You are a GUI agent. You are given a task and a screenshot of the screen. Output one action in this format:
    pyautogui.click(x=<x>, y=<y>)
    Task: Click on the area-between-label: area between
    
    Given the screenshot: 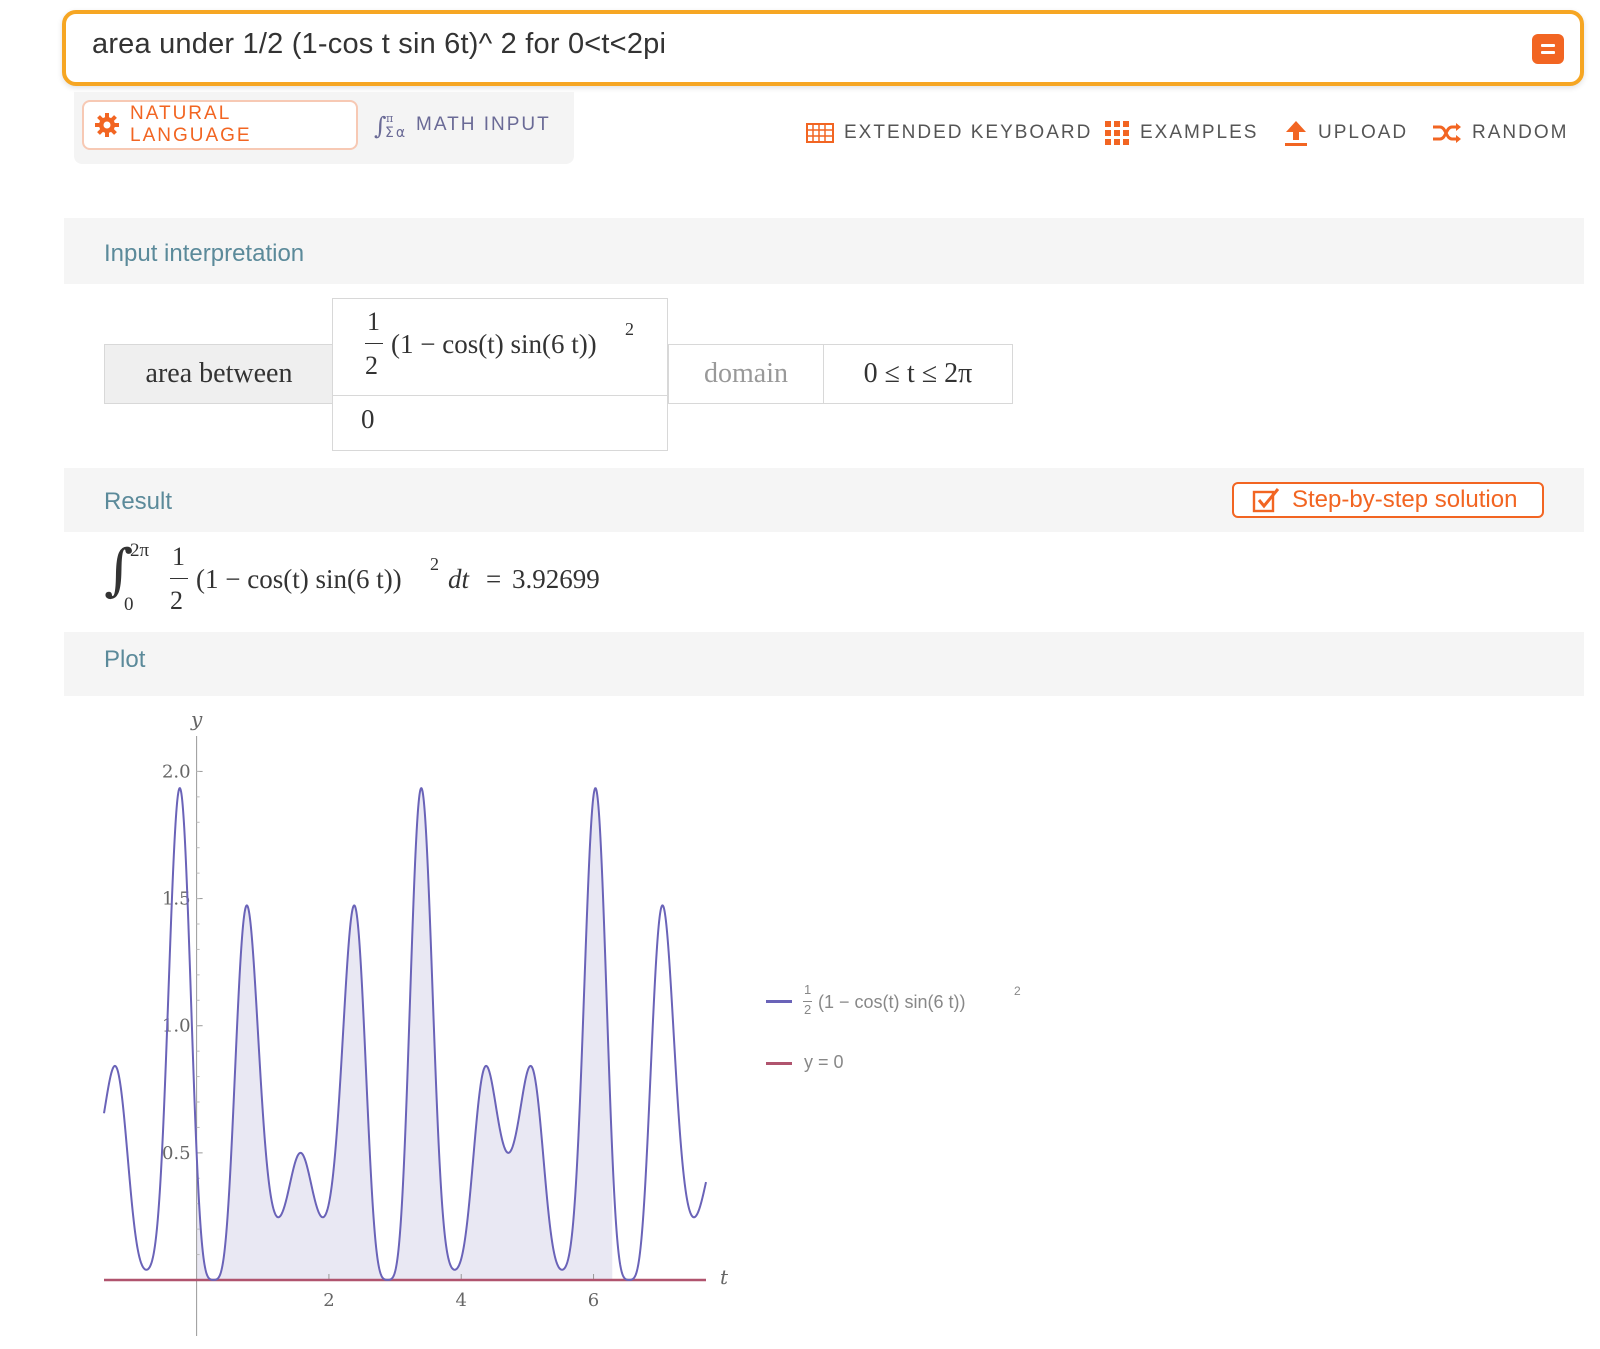 What is the action you would take?
    pyautogui.click(x=219, y=373)
    